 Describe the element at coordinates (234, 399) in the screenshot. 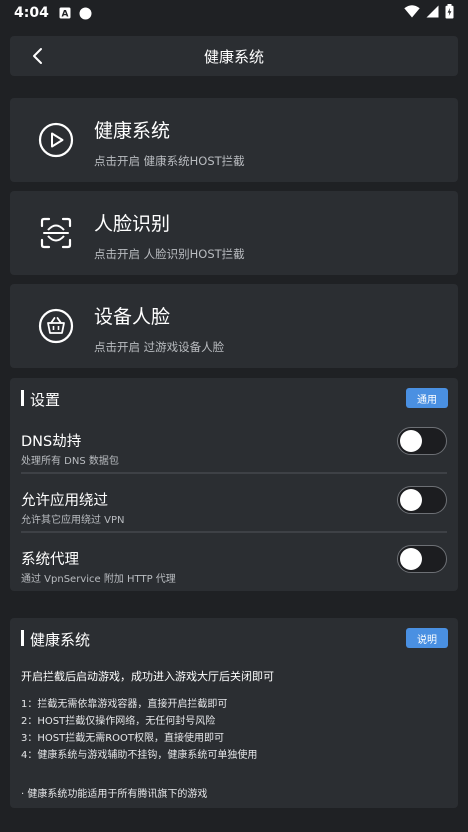

I see `settings-header: 设置 通用` at that location.